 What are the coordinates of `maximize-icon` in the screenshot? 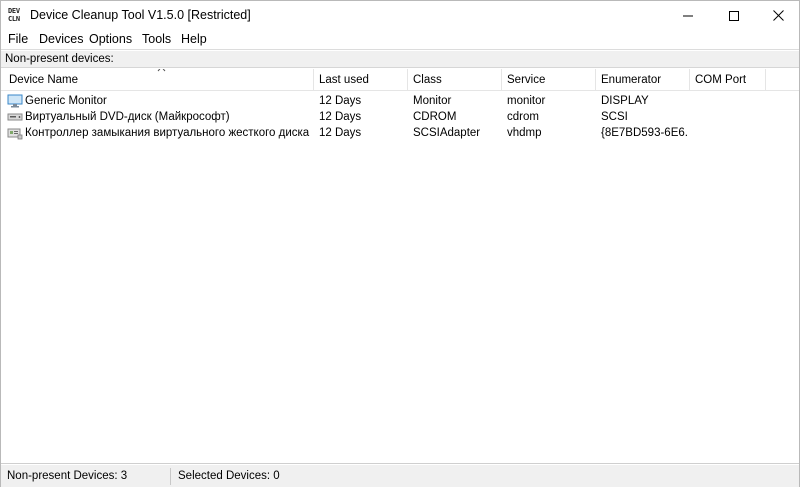 It's located at (734, 15).